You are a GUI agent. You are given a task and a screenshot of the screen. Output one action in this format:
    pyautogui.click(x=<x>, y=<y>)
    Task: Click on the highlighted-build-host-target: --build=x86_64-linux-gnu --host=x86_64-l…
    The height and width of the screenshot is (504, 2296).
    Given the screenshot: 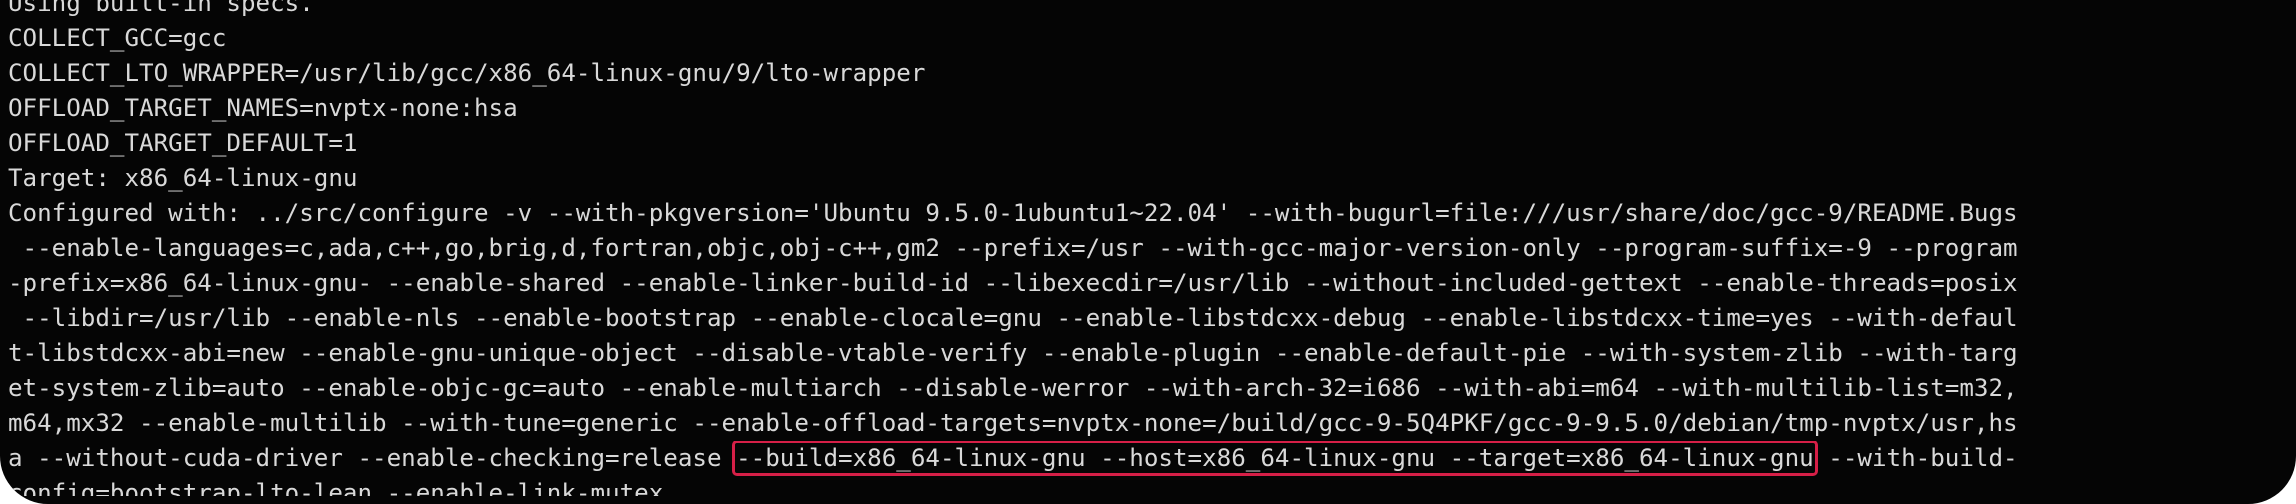 What is the action you would take?
    pyautogui.click(x=1275, y=458)
    